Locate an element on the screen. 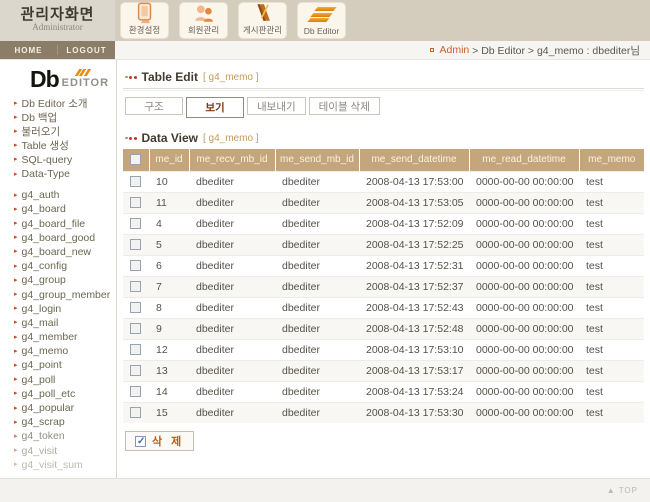 The height and width of the screenshot is (502, 650). table-edit-button: 구조 is located at coordinates (154, 106).